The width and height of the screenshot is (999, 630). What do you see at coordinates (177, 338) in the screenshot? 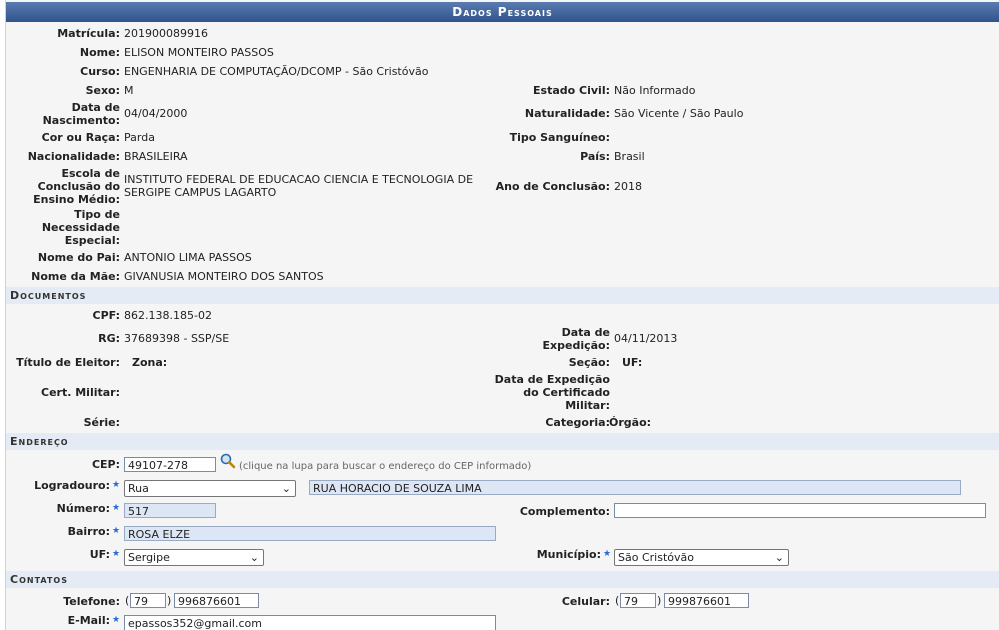
I see `rg-value: 37689398 - SSP/SE` at bounding box center [177, 338].